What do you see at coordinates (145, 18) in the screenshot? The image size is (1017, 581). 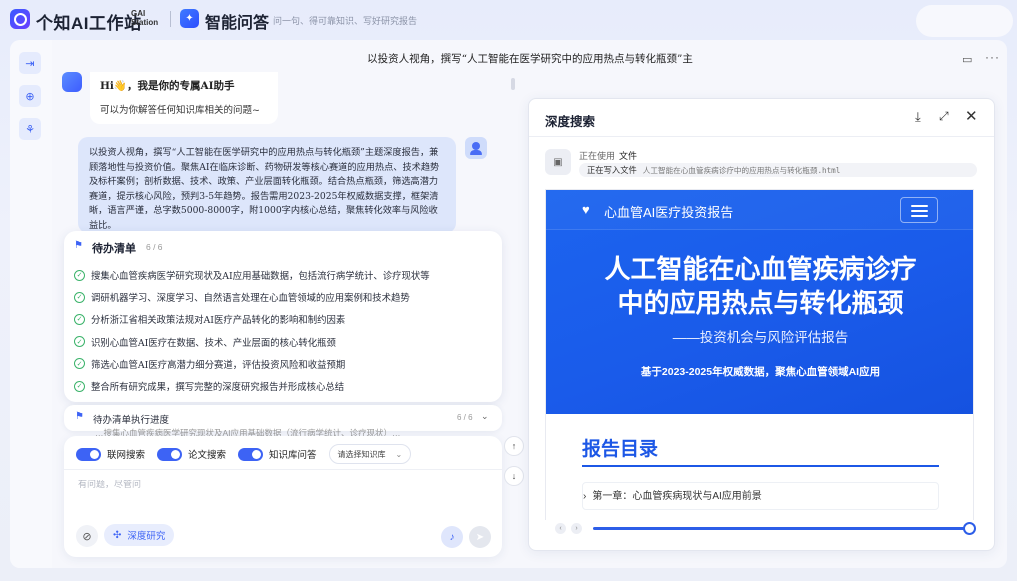 I see `app-brand-sub: GAI Station` at bounding box center [145, 18].